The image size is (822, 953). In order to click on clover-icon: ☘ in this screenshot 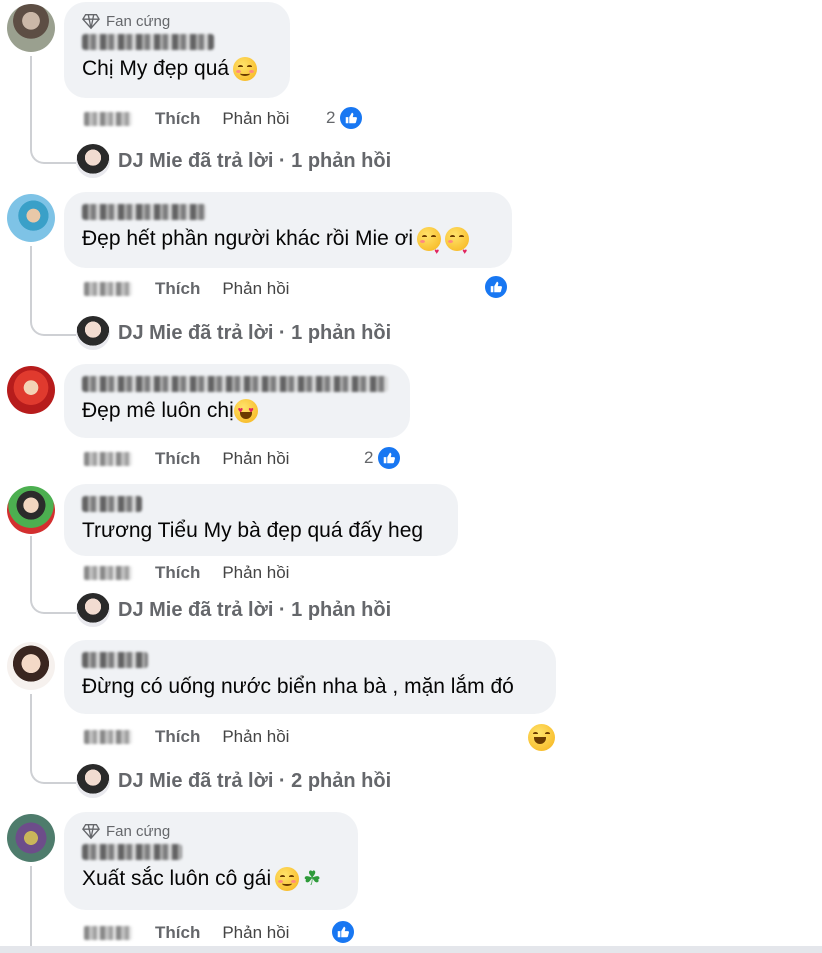, I will do `click(312, 879)`.